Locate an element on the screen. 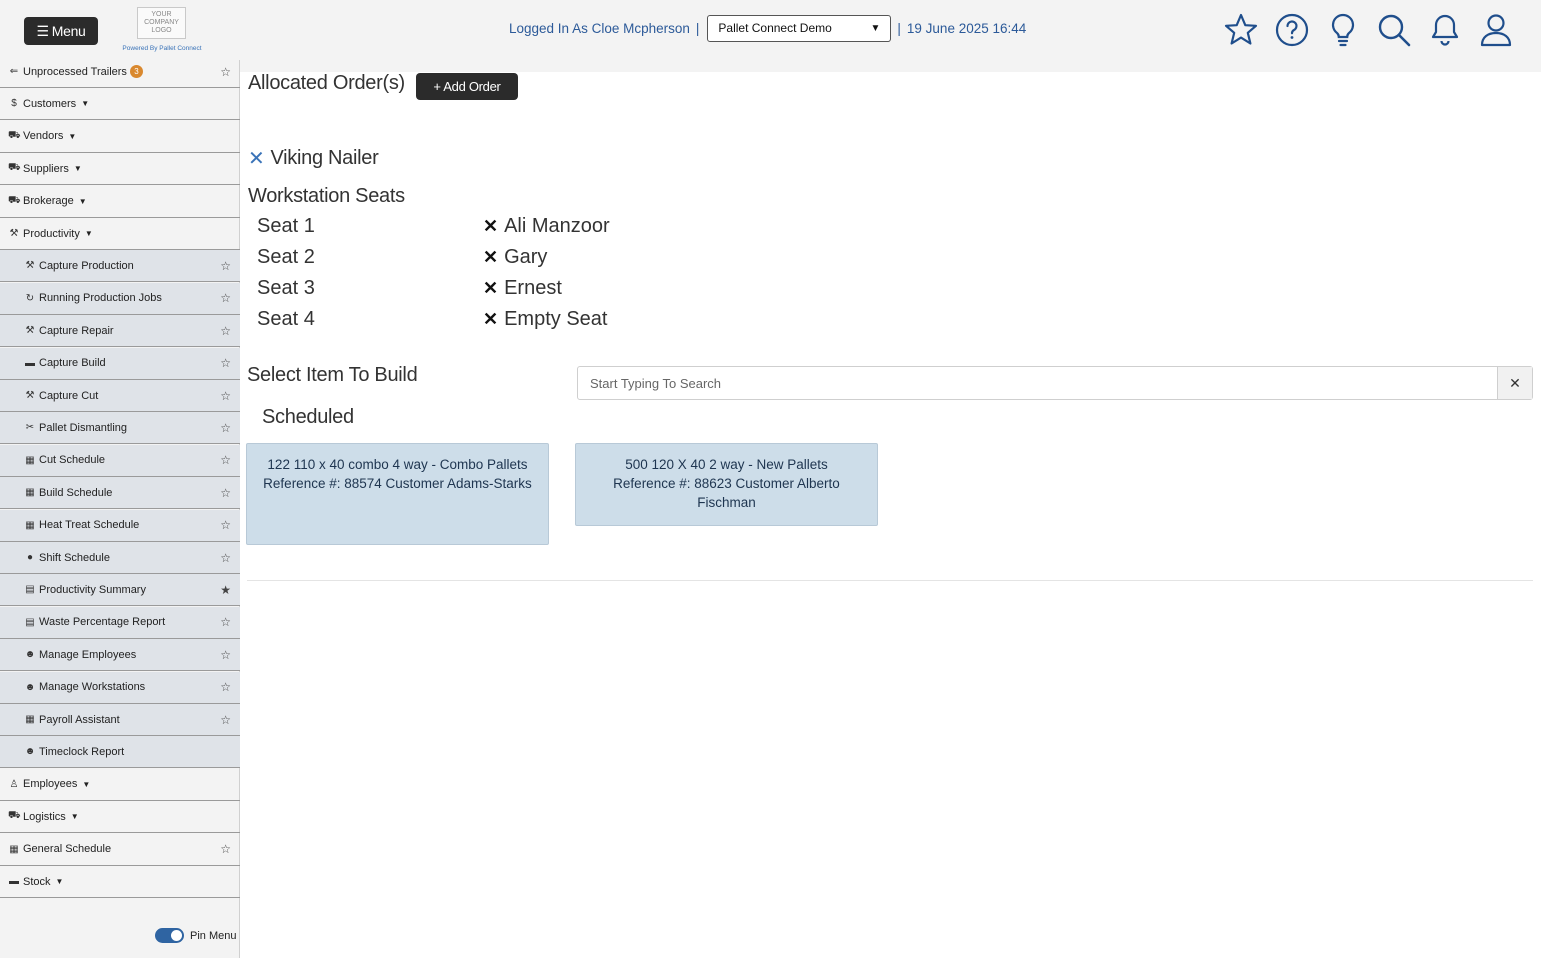 This screenshot has height=958, width=1541. user-clock-icon: ☻ is located at coordinates (30, 752).